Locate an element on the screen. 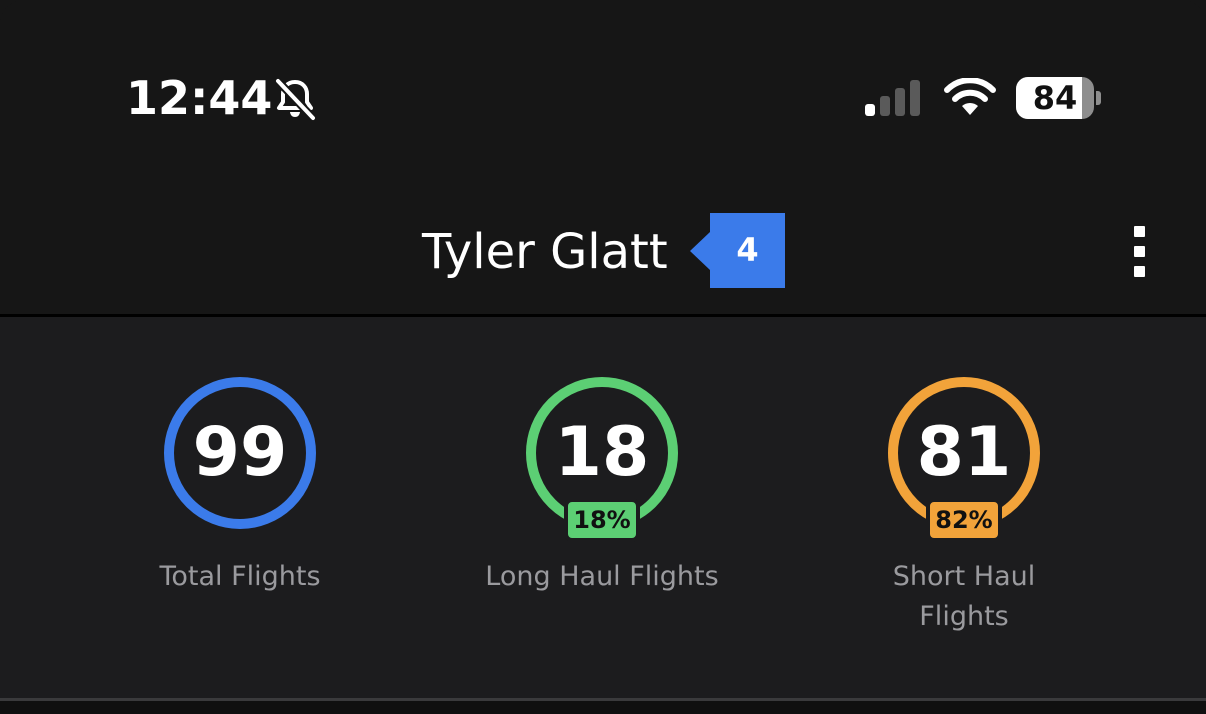  signal-icon is located at coordinates (892, 98).